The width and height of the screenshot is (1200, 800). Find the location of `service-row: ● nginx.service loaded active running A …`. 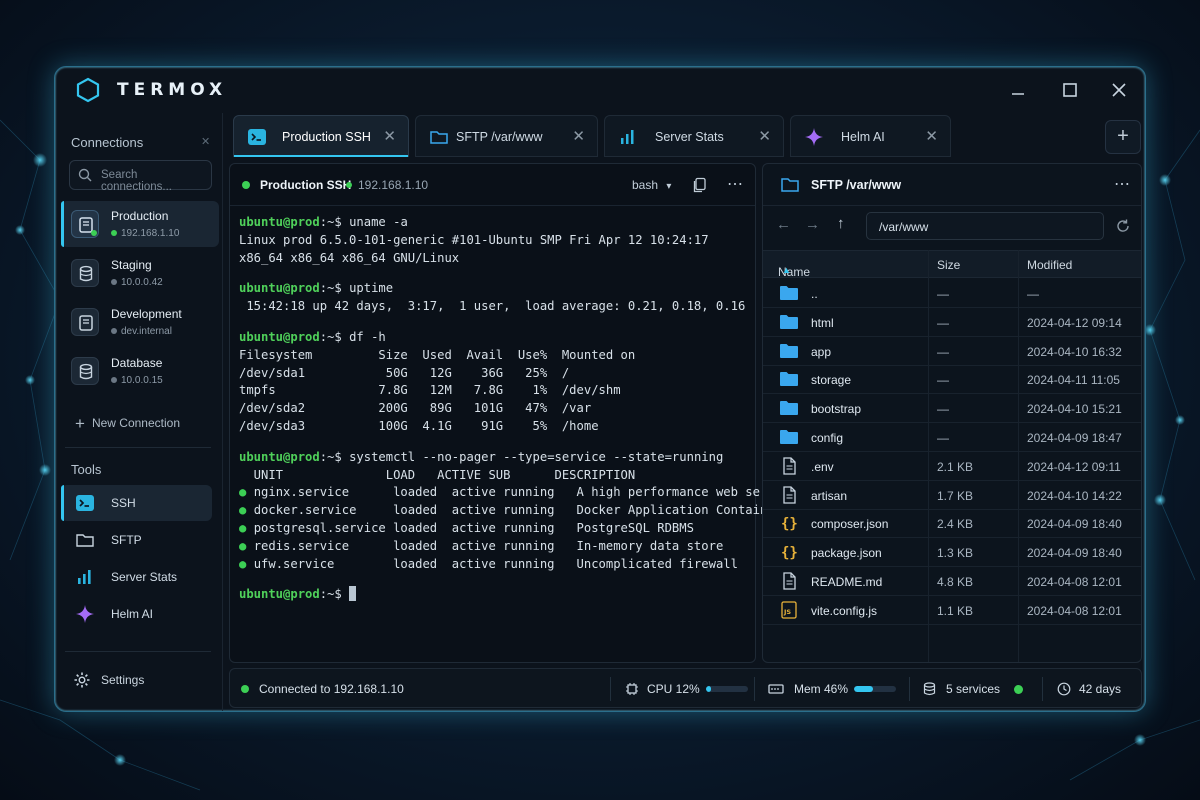

service-row: ● nginx.service loaded active running A … is located at coordinates (514, 493).